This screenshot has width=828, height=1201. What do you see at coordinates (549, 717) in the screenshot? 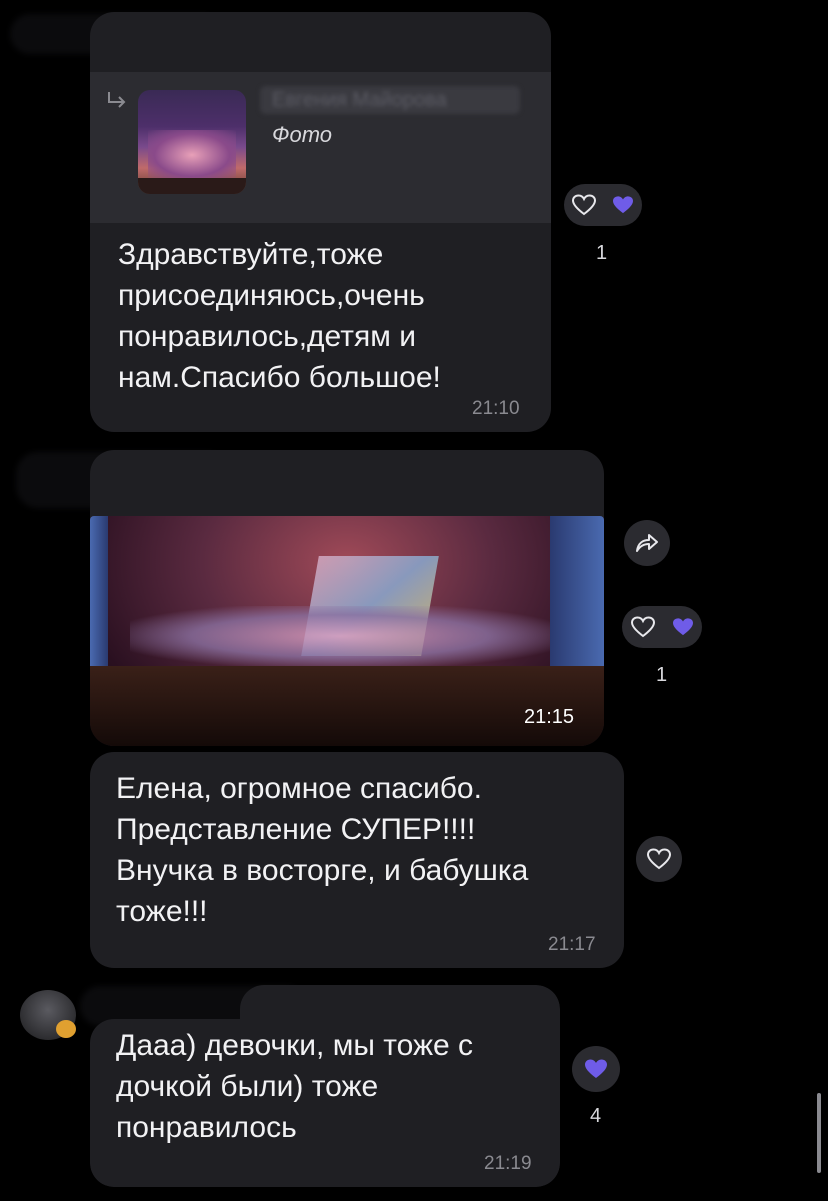
I see `photo-time: 21:15` at bounding box center [549, 717].